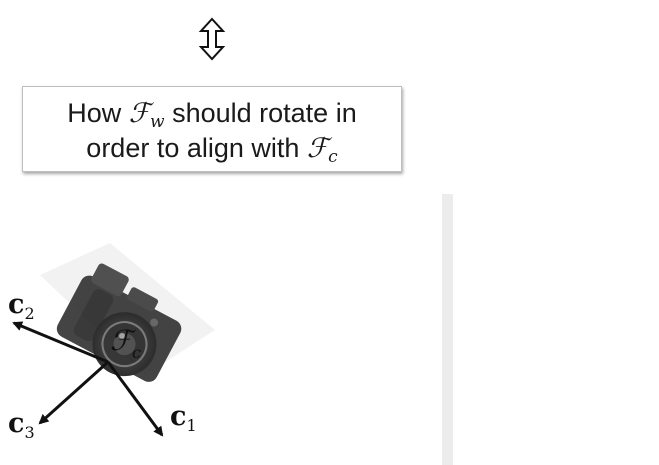 The image size is (659, 465). I want to click on caption-line-1: How ℱw should rotate in, so click(212, 113).